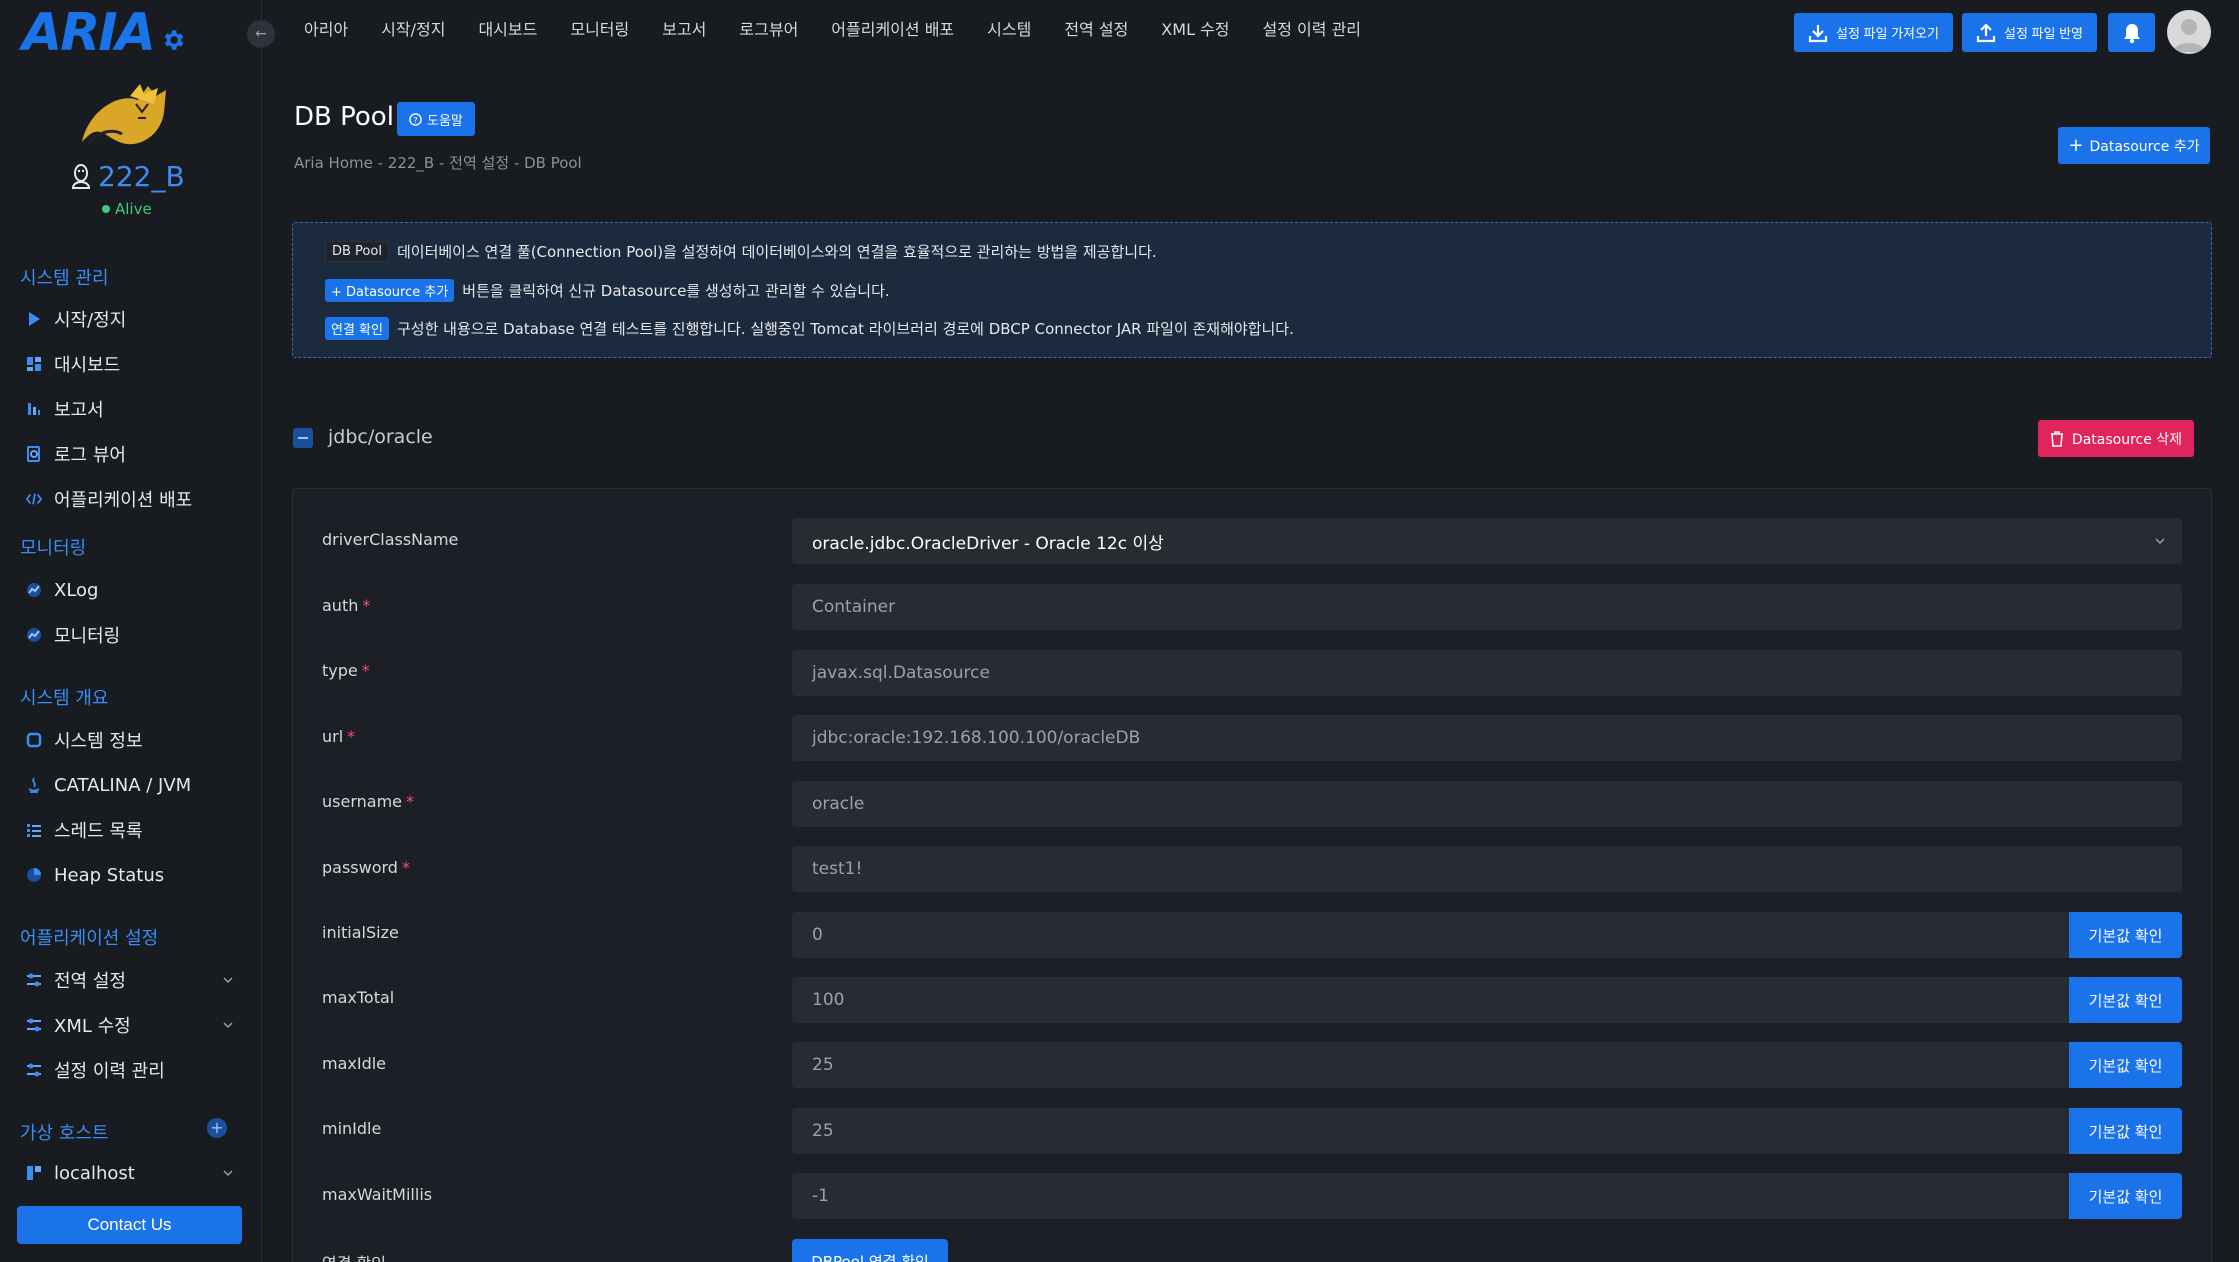 The height and width of the screenshot is (1262, 2239). I want to click on driverclassname-select: oracle.jdbc.OracleDriver - Oracle 12c 이상, so click(1487, 541).